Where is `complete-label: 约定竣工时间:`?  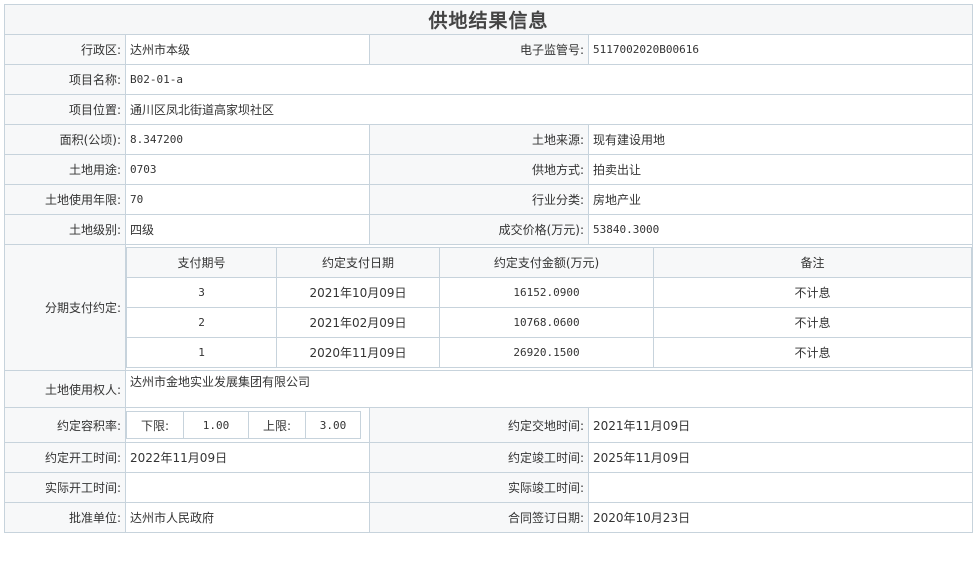
complete-label: 约定竣工时间: is located at coordinates (479, 457).